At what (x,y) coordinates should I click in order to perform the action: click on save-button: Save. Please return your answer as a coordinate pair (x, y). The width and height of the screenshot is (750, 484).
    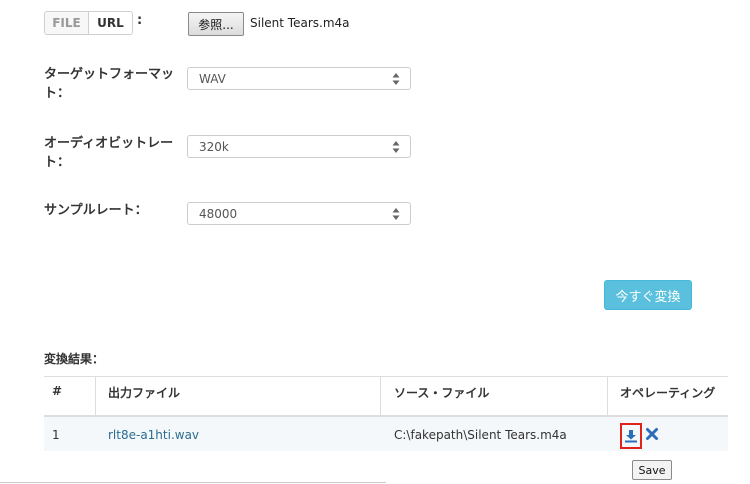
    Looking at the image, I should click on (652, 470).